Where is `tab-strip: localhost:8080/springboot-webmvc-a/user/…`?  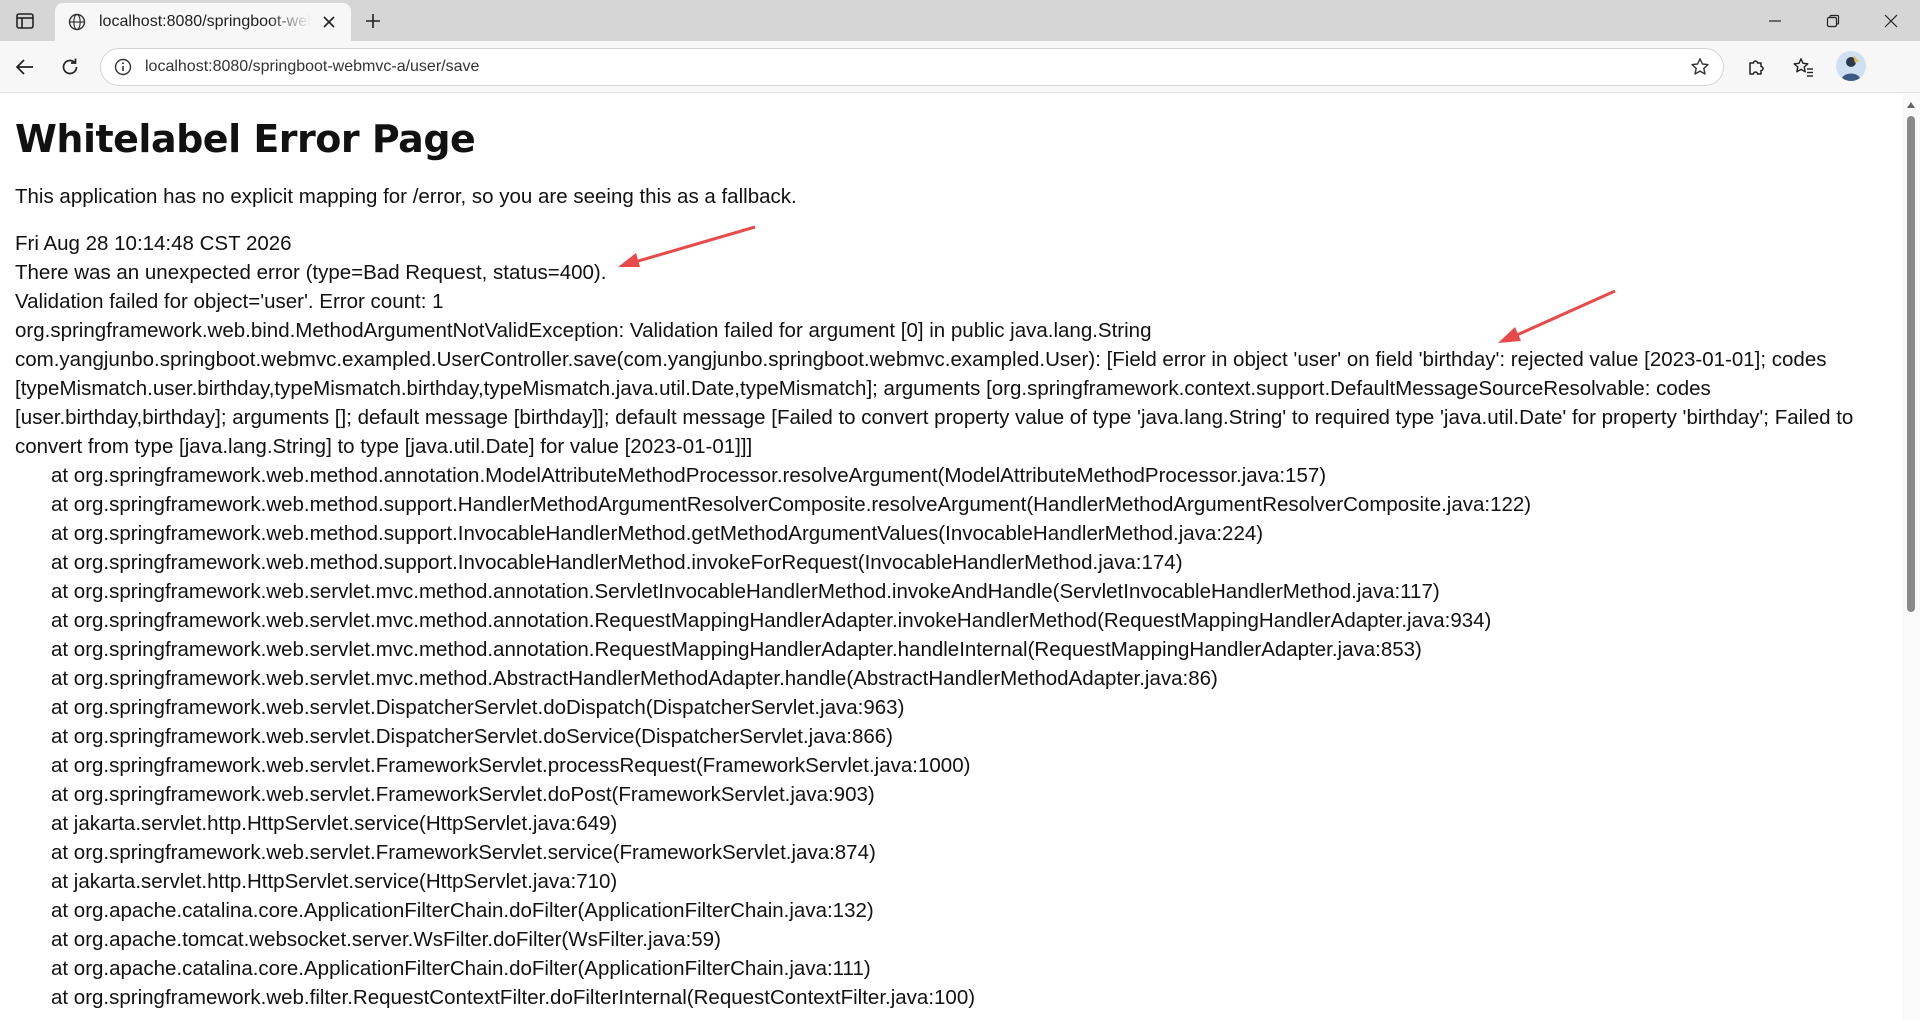 tab-strip: localhost:8080/springboot-webmvc-a/user/… is located at coordinates (960, 20).